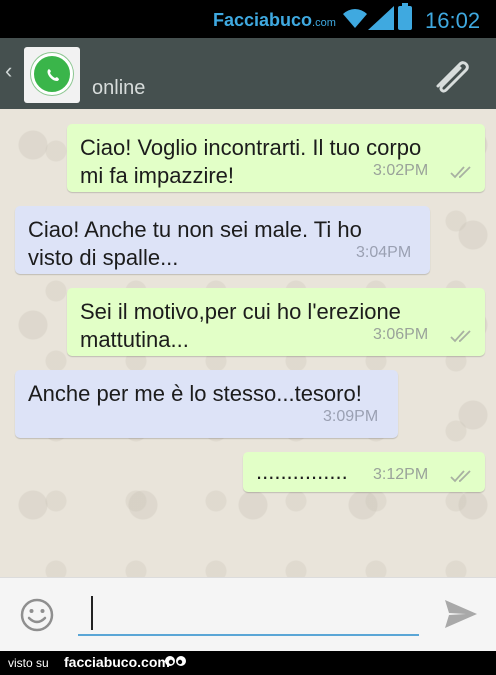 This screenshot has width=496, height=675. Describe the element at coordinates (263, 20) in the screenshot. I see `status-watermark-name: Facciabuco` at that location.